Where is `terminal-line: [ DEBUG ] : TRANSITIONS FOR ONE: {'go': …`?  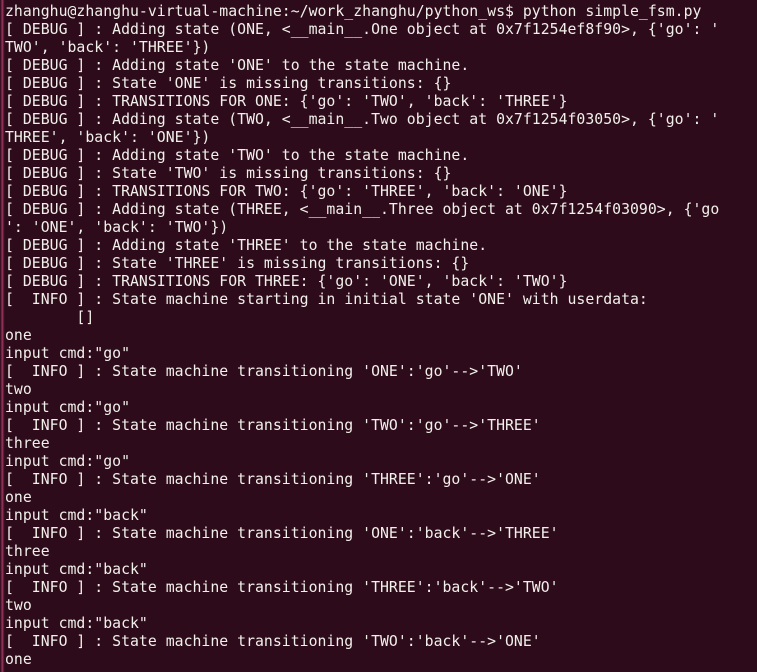 terminal-line: [ DEBUG ] : TRANSITIONS FOR ONE: {'go': … is located at coordinates (286, 101).